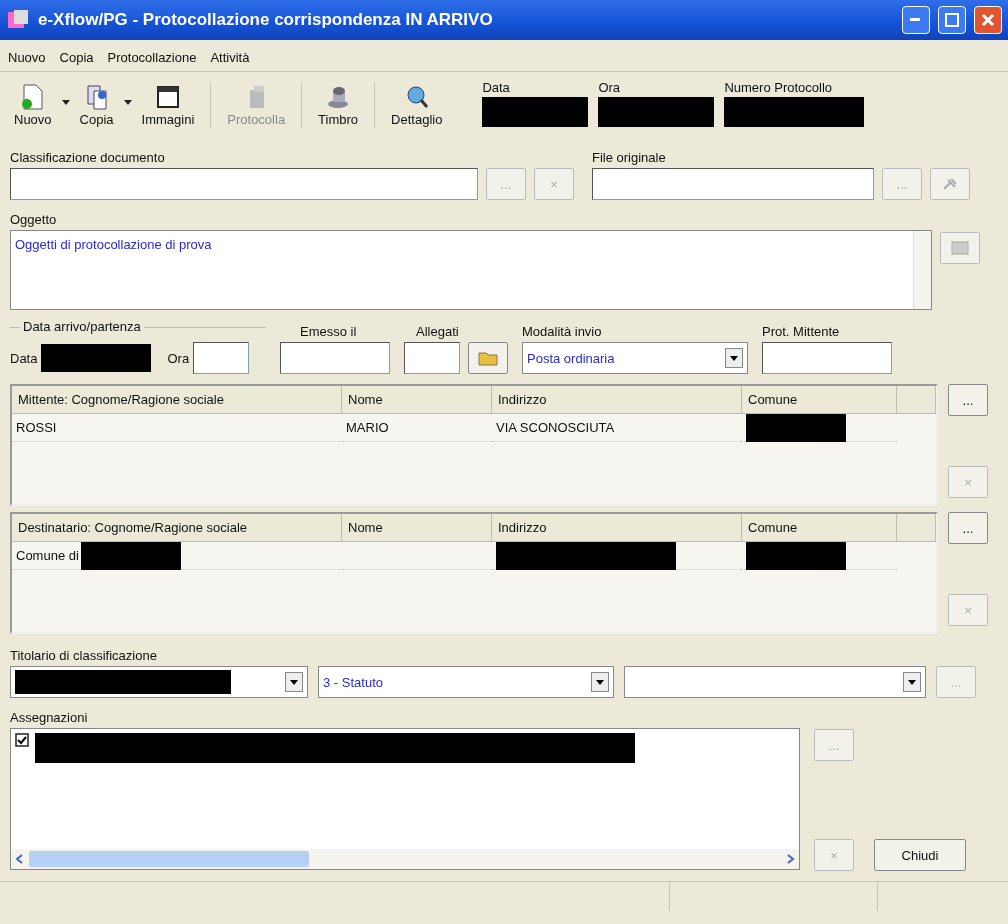 The image size is (1008, 924). What do you see at coordinates (177, 400) in the screenshot?
I see `column-header: Mittente: Cognome/Ragione sociale` at bounding box center [177, 400].